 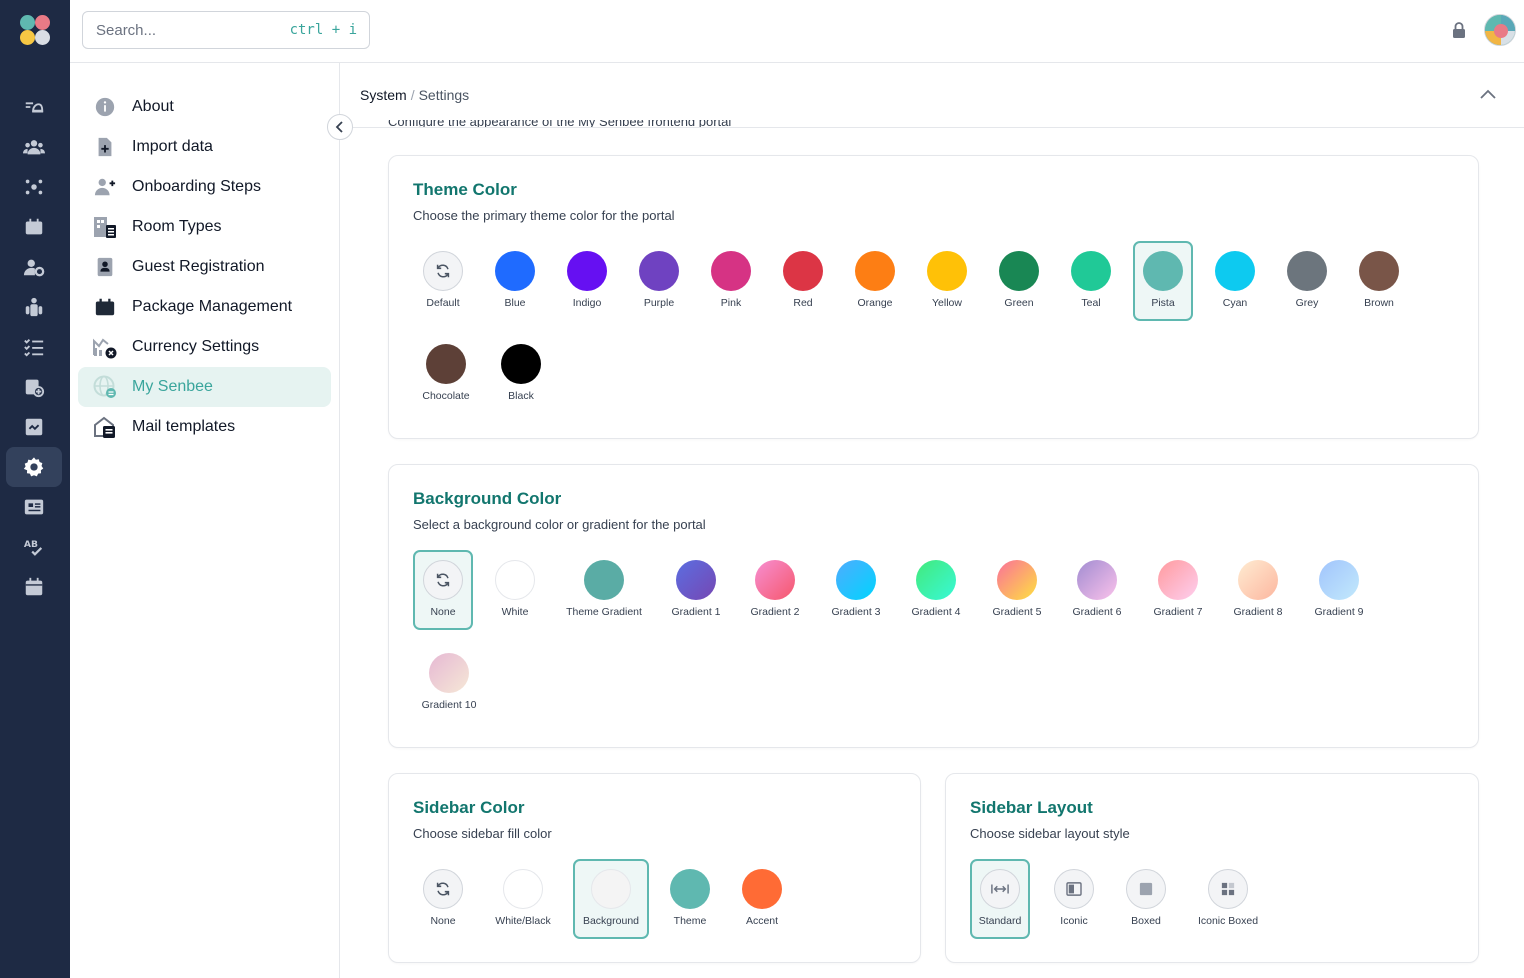 What do you see at coordinates (1339, 590) in the screenshot?
I see `background-option-gradient-9: Gradient 9` at bounding box center [1339, 590].